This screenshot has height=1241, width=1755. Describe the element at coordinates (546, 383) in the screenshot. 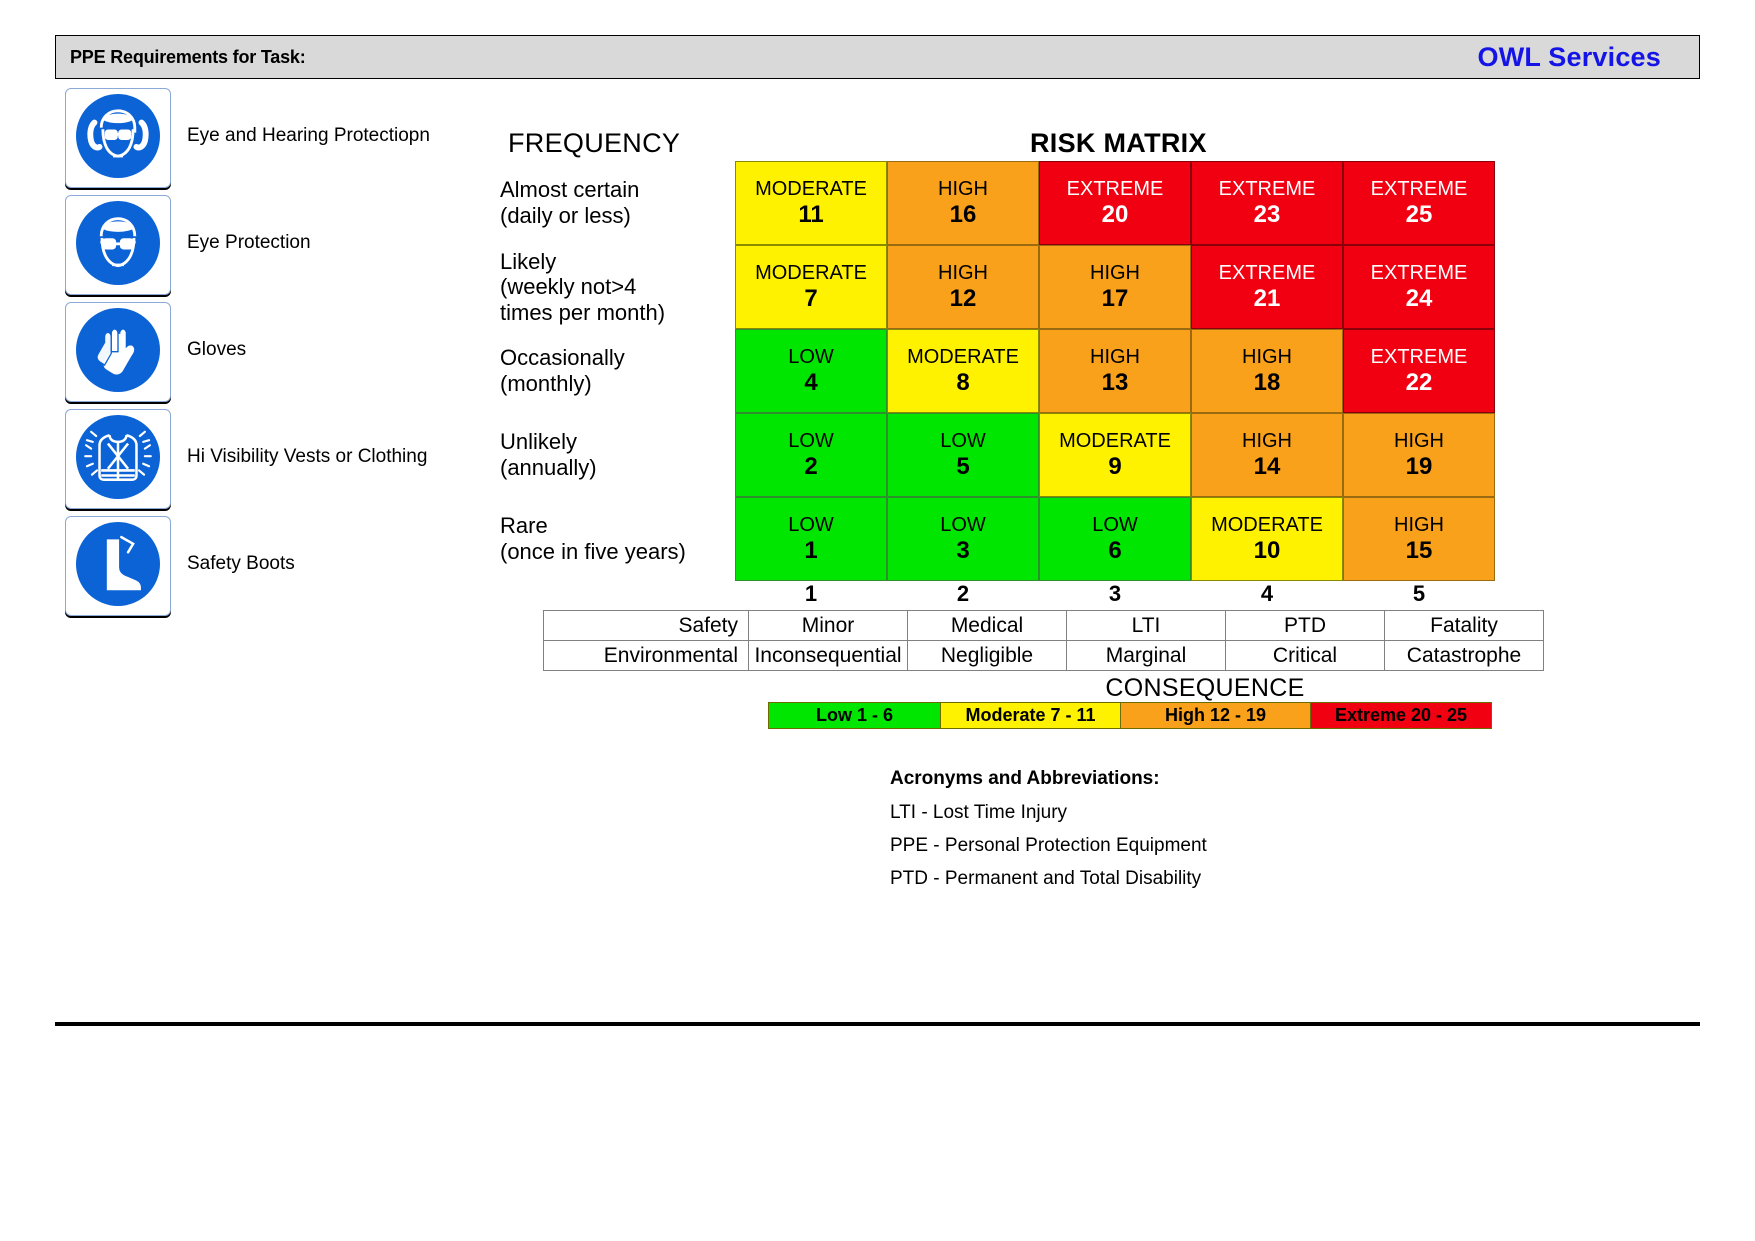

I see `frequency-label-sub: (monthly)` at that location.